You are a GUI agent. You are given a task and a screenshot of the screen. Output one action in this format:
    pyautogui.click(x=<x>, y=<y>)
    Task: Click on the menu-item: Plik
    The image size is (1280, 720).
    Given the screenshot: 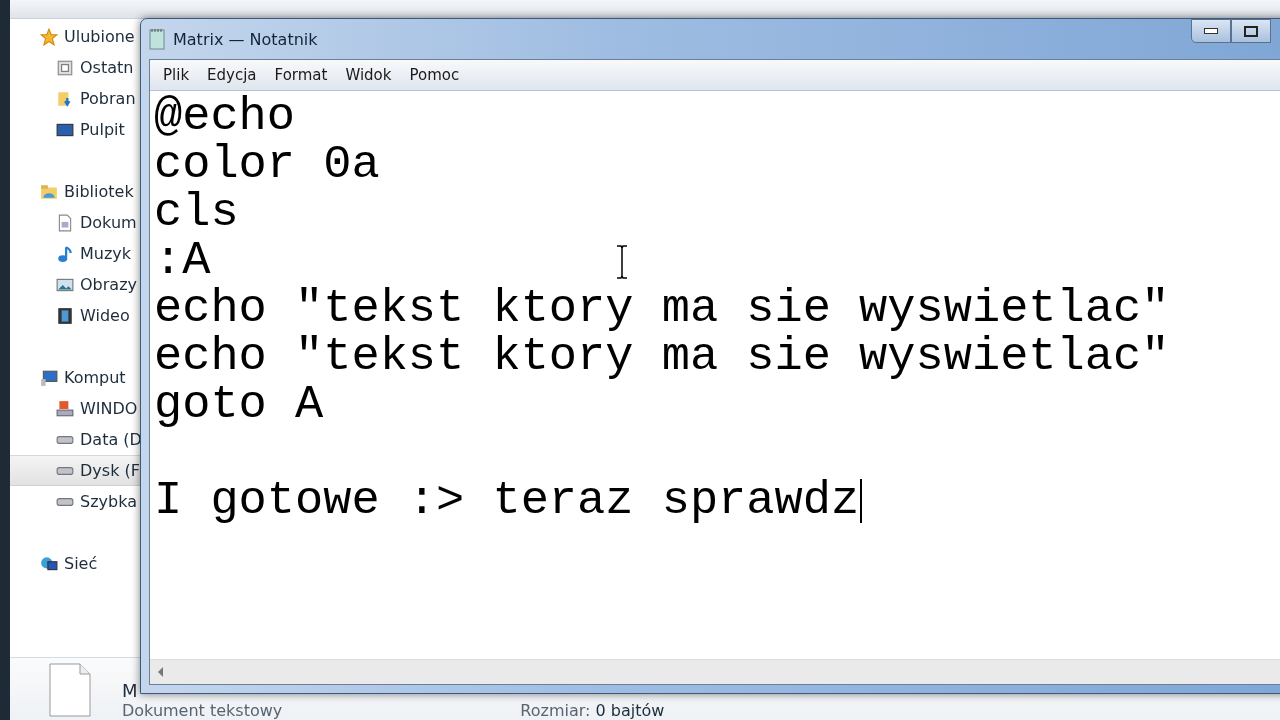 What is the action you would take?
    pyautogui.click(x=176, y=75)
    